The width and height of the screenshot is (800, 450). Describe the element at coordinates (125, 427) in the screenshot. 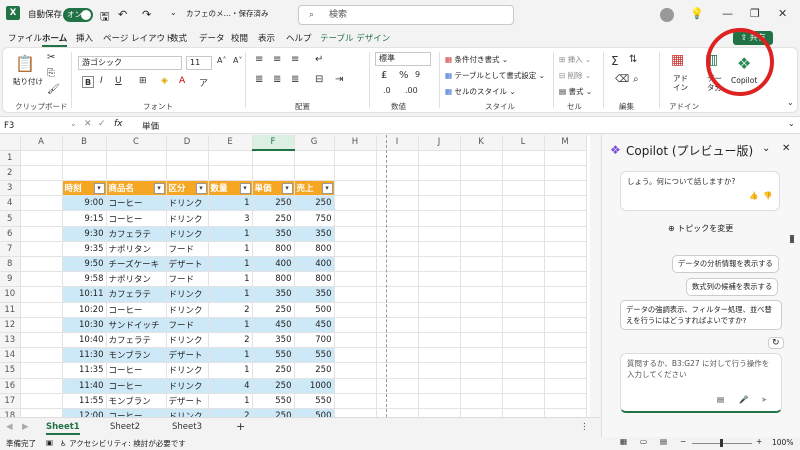

I see `sheet-tab-2: Sheet2` at that location.